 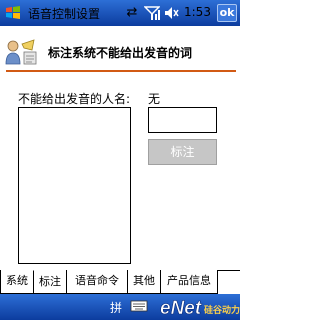 I want to click on pronunciation-input, so click(x=182, y=120).